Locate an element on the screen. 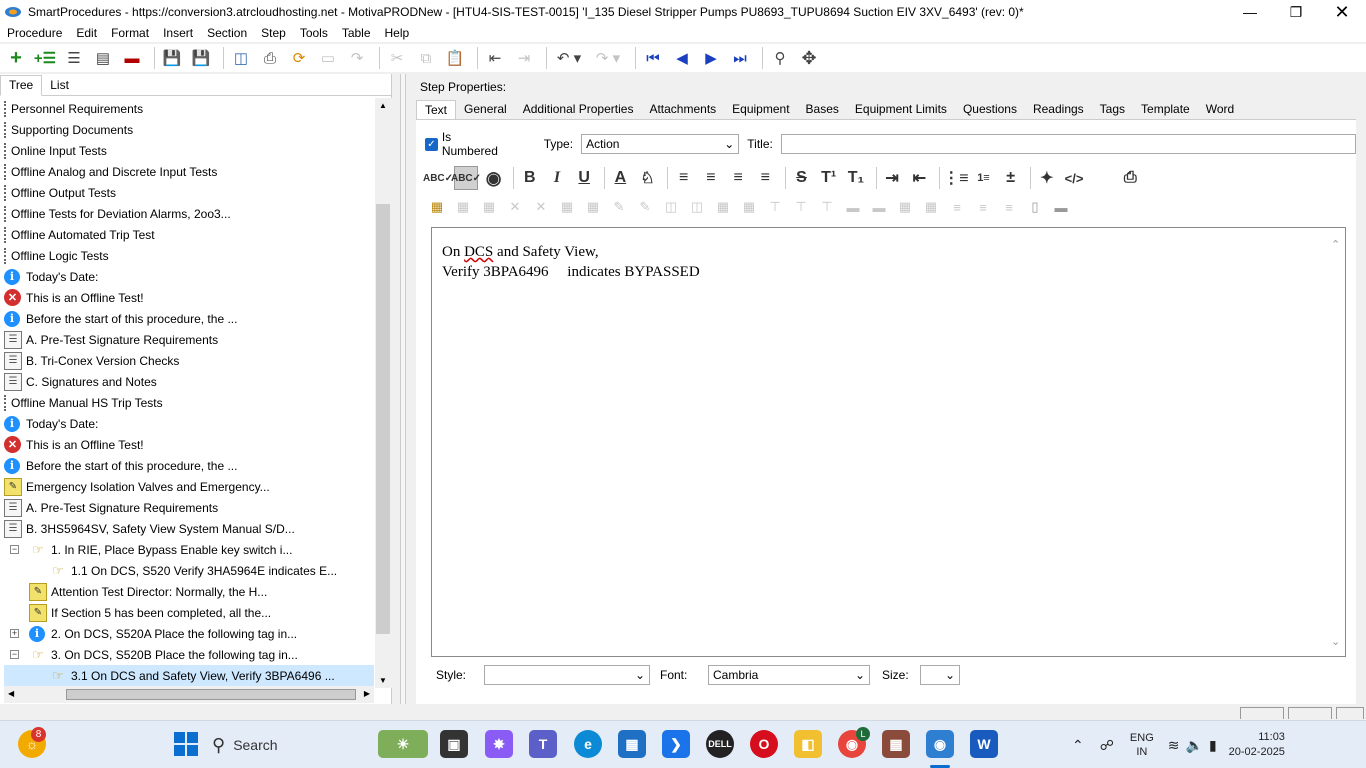 This screenshot has height=768, width=1366. tab-tree: Tree is located at coordinates (21, 85).